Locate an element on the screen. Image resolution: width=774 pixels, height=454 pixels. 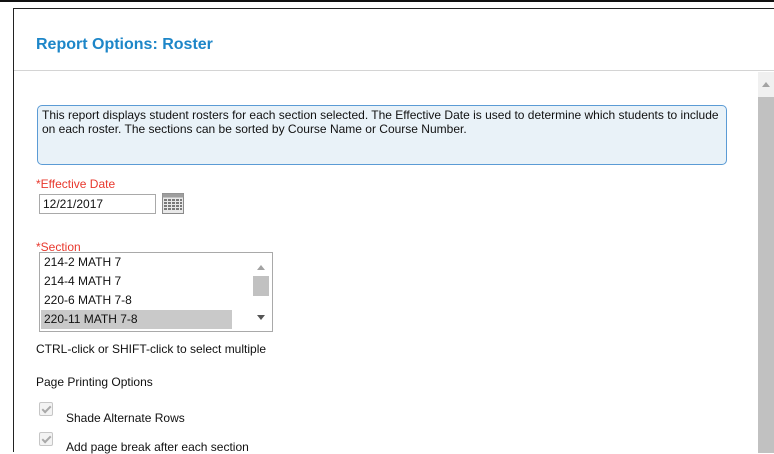
dialog-scrollbar is located at coordinates (766, 262).